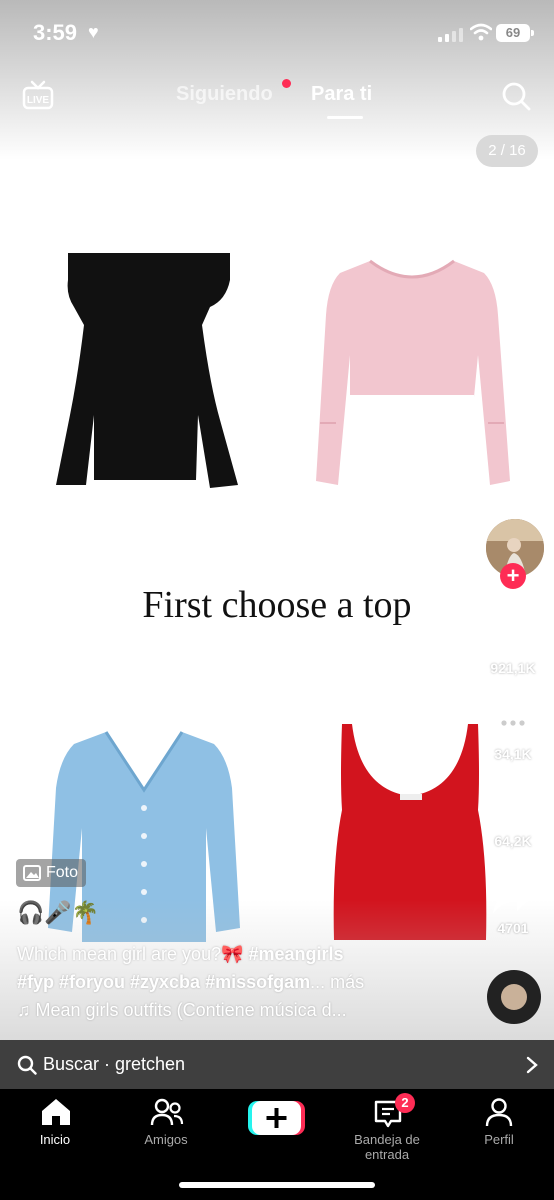  I want to click on battery-indicator: 69, so click(515, 33).